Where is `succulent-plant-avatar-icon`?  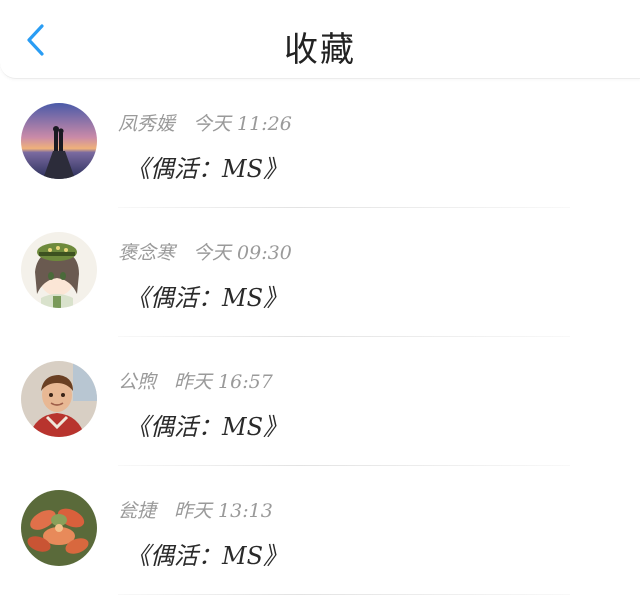
succulent-plant-avatar-icon is located at coordinates (59, 528).